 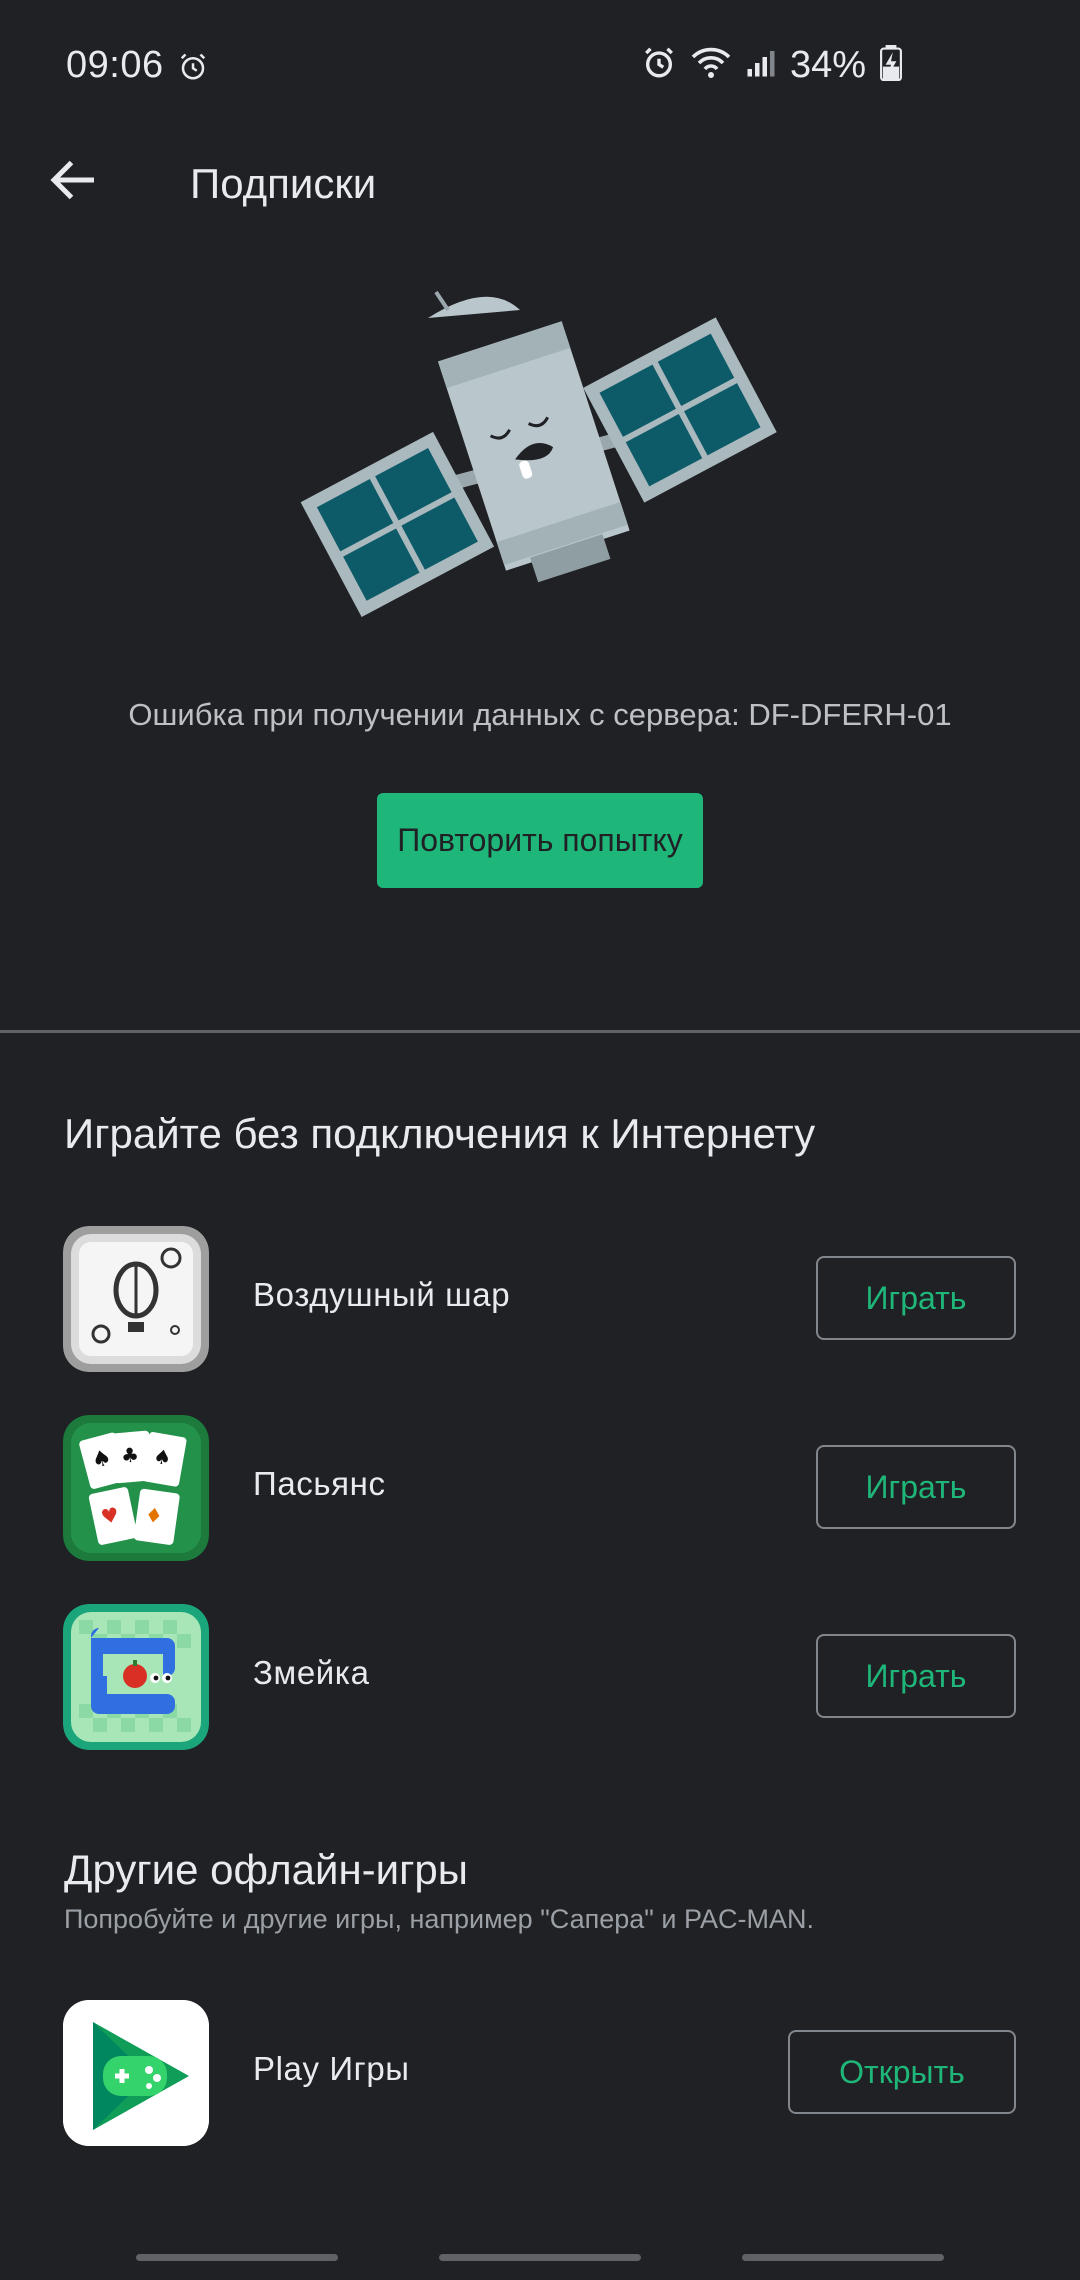 What do you see at coordinates (237, 2257) in the screenshot?
I see `nav-handle-left` at bounding box center [237, 2257].